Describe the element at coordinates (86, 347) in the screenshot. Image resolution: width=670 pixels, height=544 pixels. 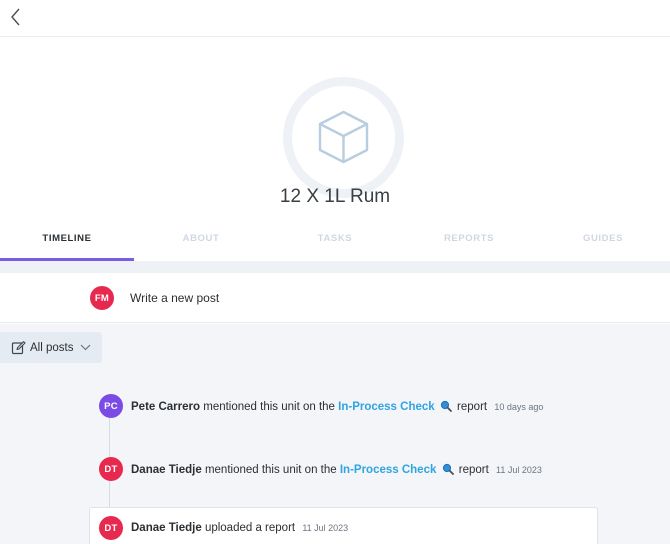
I see `chevron-down-icon` at that location.